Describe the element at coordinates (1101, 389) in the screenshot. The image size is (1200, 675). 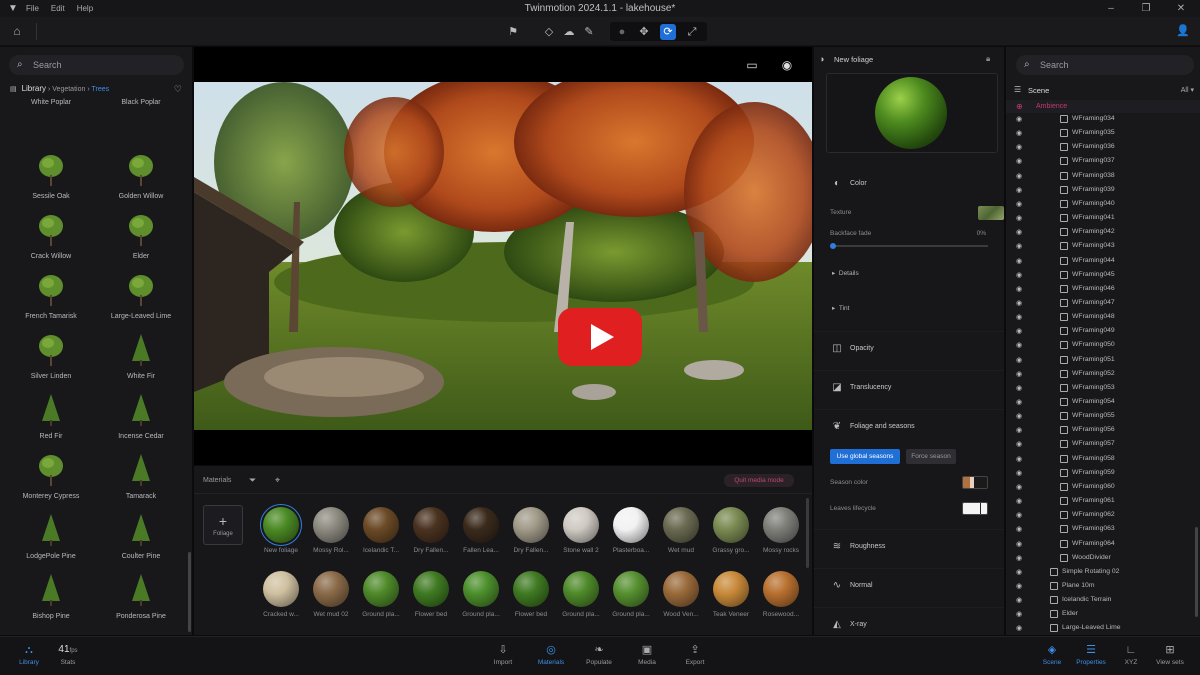
I see `scene-tree-row: ◉ WFraming053` at that location.